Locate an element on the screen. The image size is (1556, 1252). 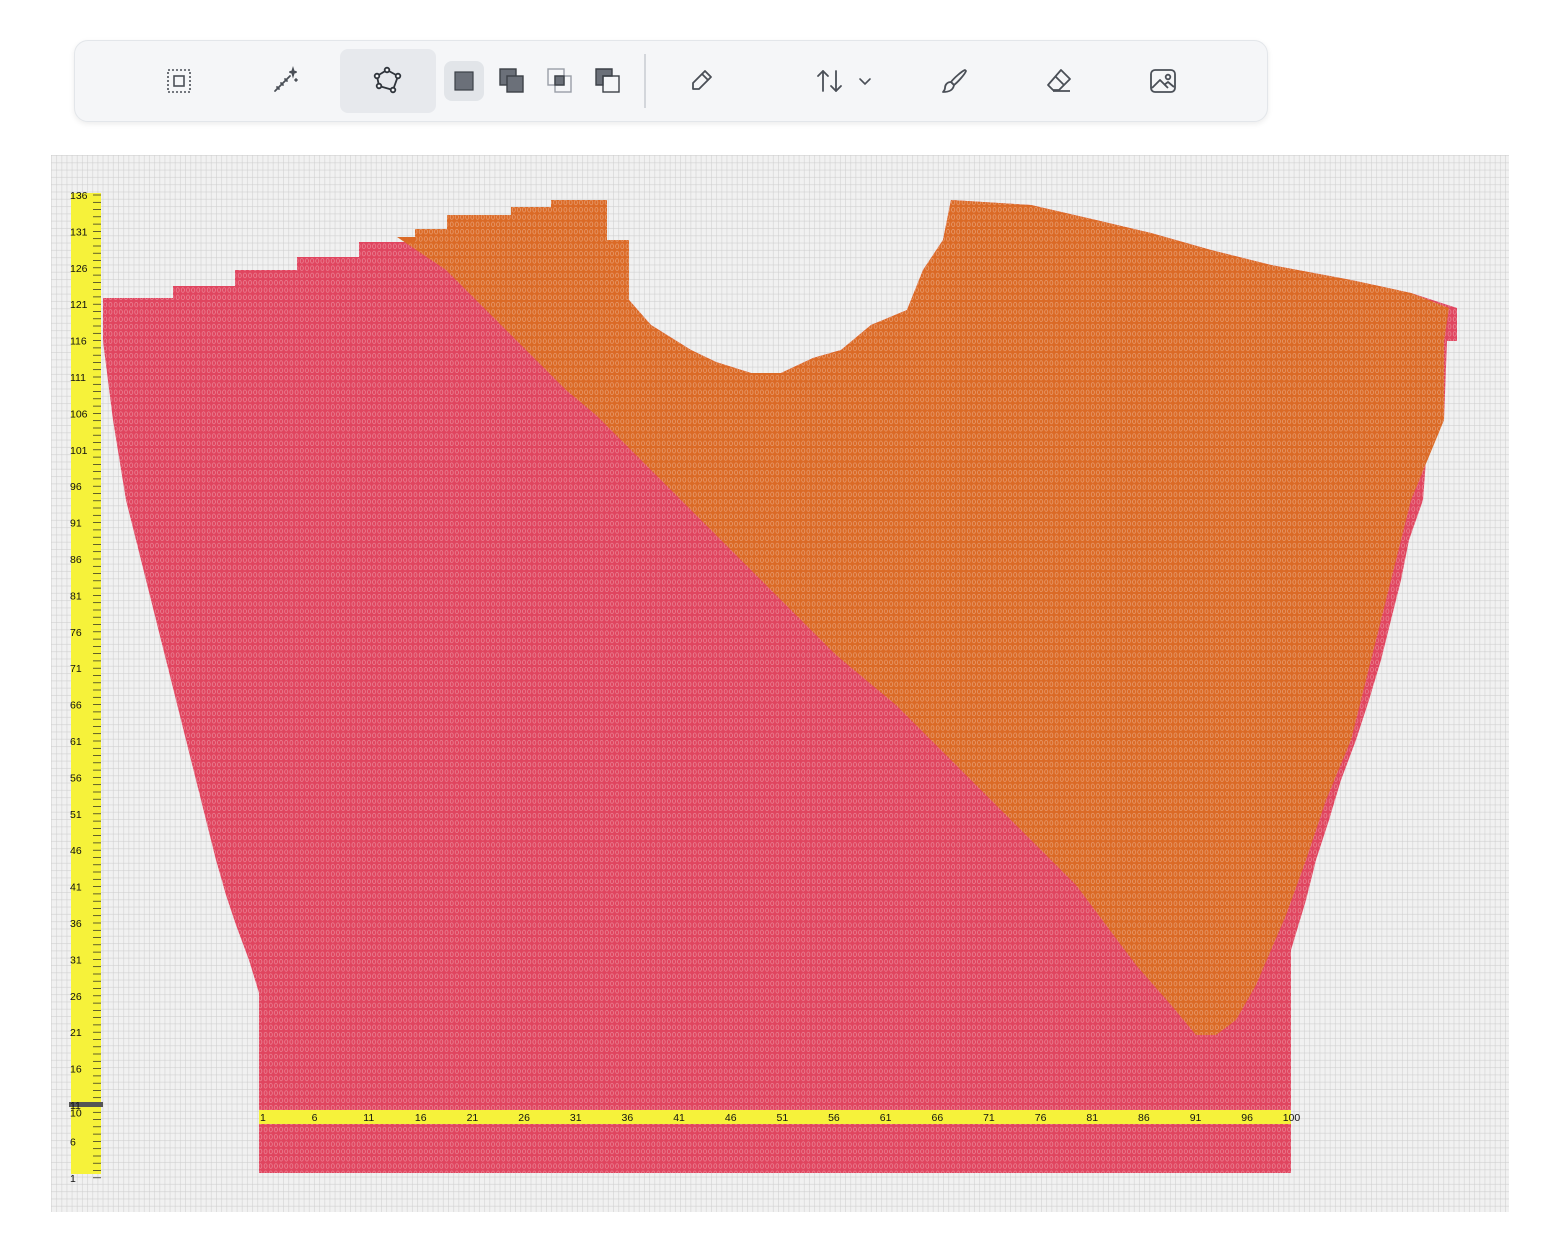
pipette-button is located at coordinates (701, 81).